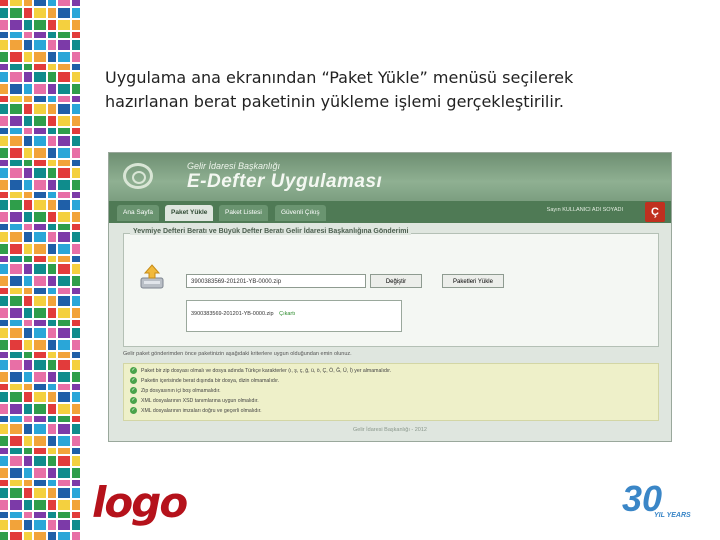 Image resolution: width=720 pixels, height=540 pixels. I want to click on file-name: 3900383569-201201-YB-0000.zip, so click(232, 314).